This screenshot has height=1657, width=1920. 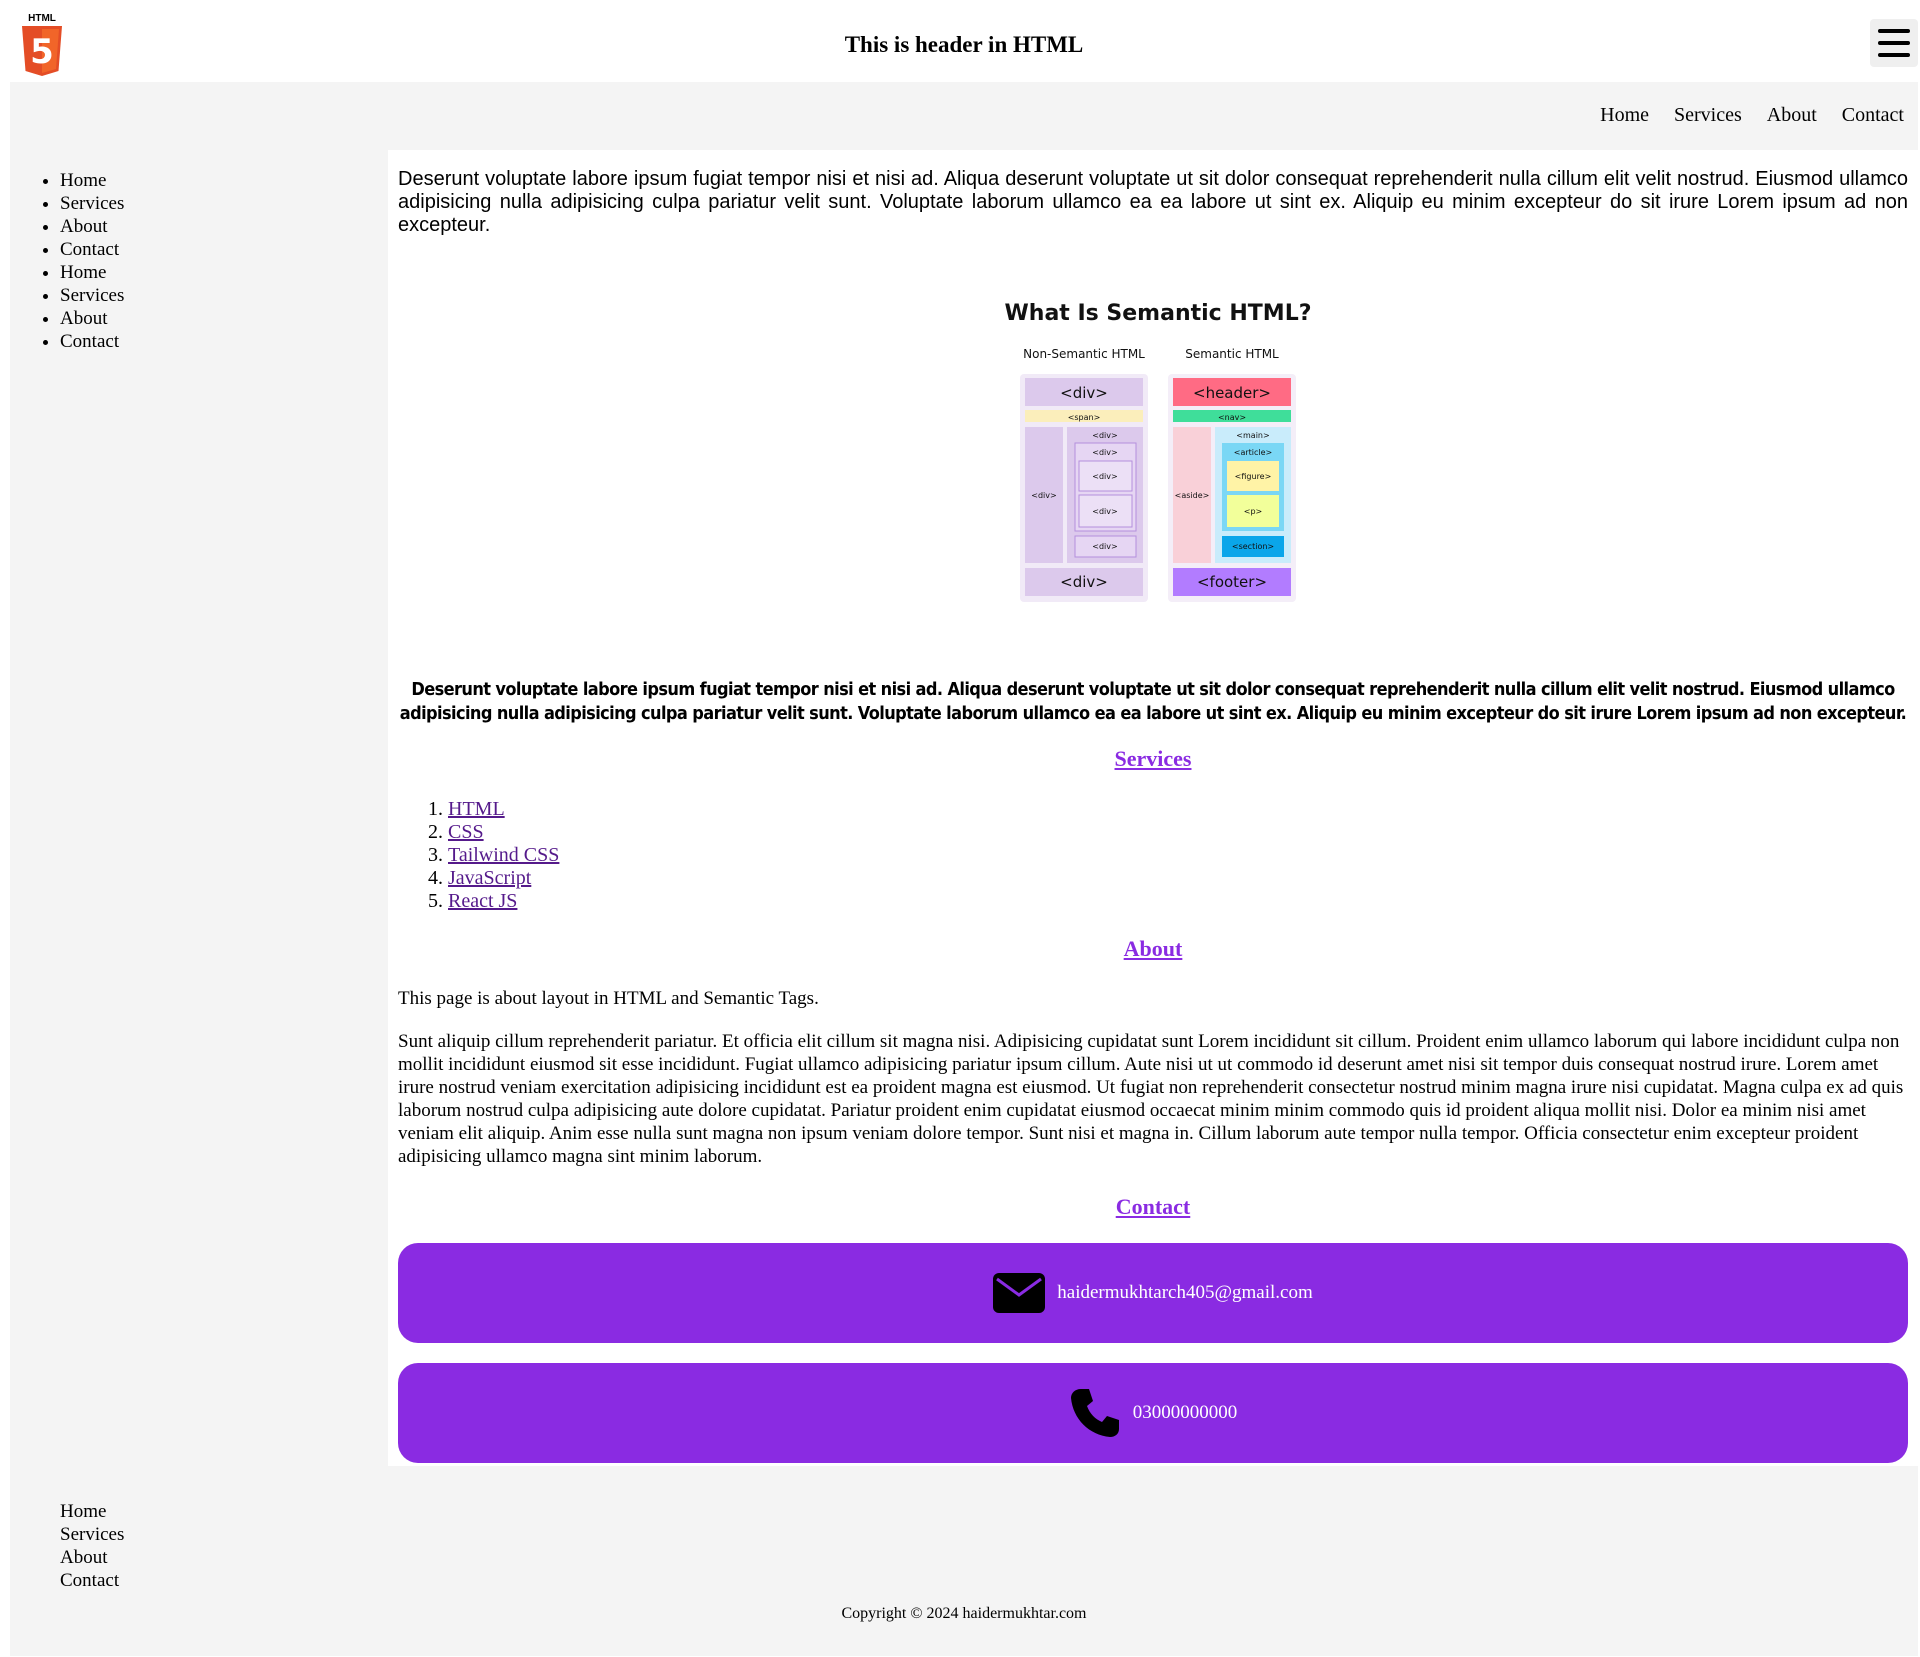 What do you see at coordinates (1253, 476) in the screenshot?
I see `svg-text: <figure>` at bounding box center [1253, 476].